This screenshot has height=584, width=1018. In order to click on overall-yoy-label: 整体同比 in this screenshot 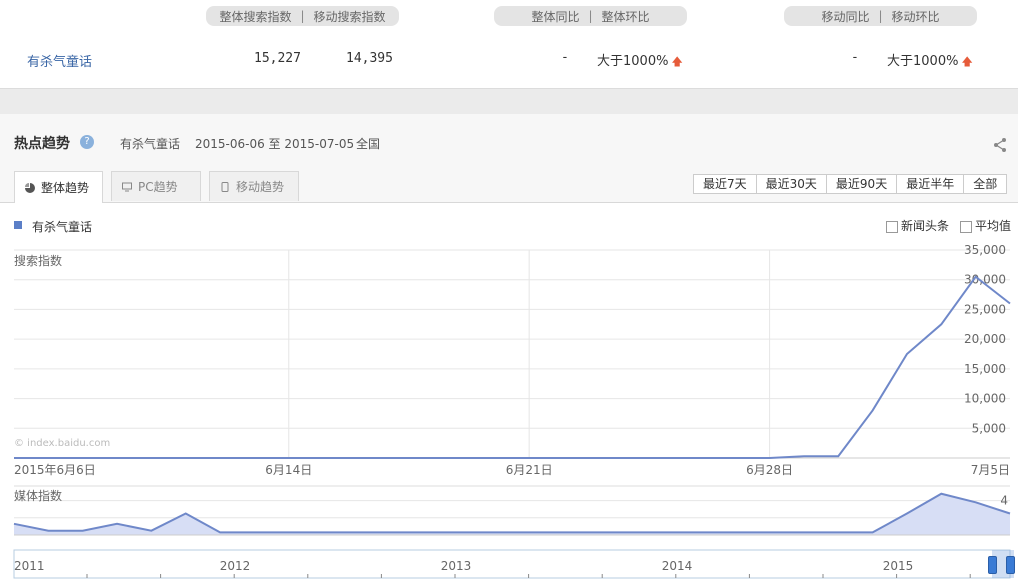, I will do `click(555, 16)`.